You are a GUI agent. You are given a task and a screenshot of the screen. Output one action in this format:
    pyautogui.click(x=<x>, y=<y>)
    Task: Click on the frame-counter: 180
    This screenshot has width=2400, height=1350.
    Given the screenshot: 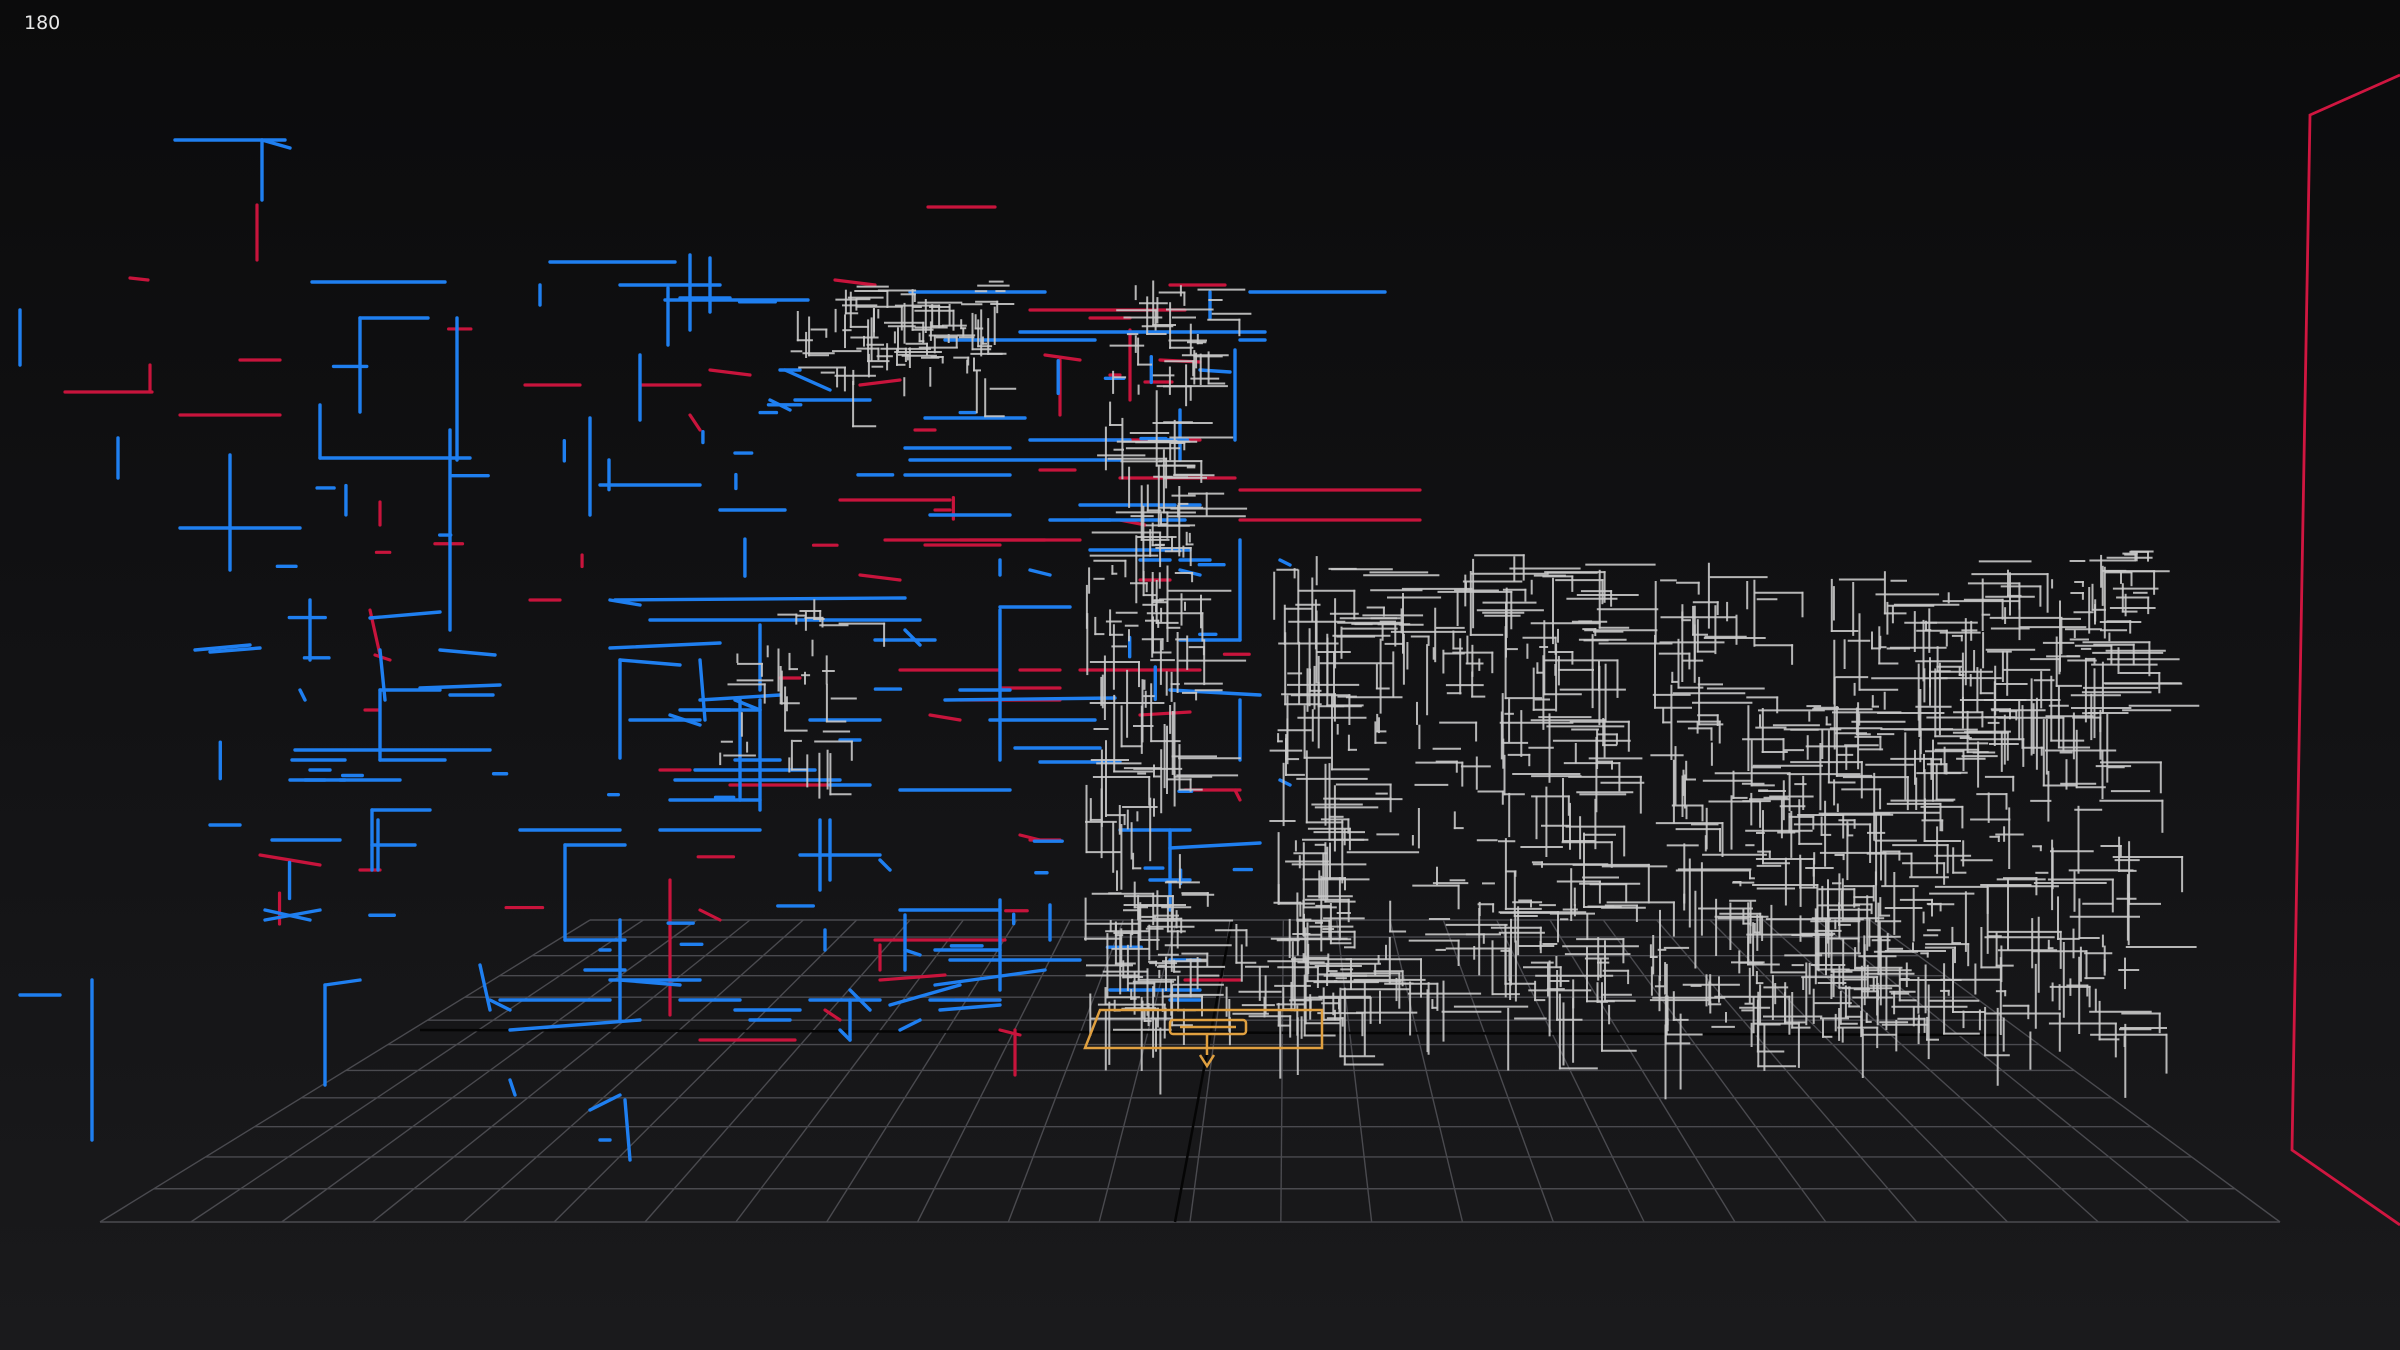 What is the action you would take?
    pyautogui.click(x=42, y=23)
    